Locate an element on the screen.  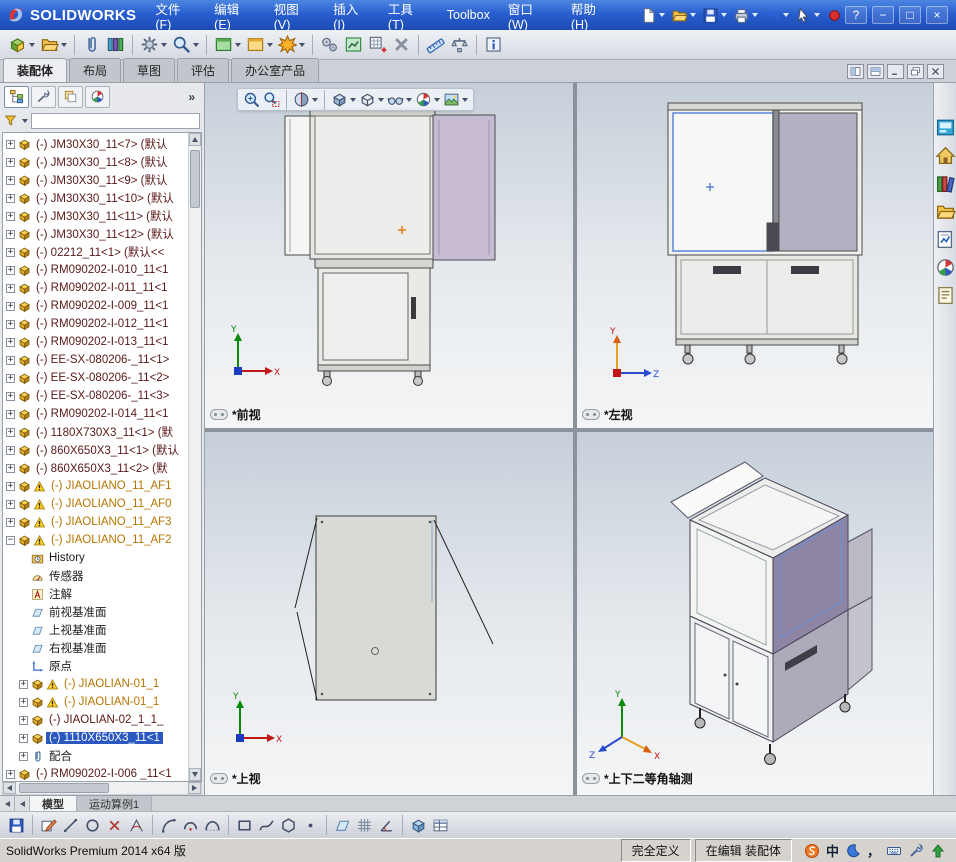
wrench-icon is located at coordinates (916, 851).